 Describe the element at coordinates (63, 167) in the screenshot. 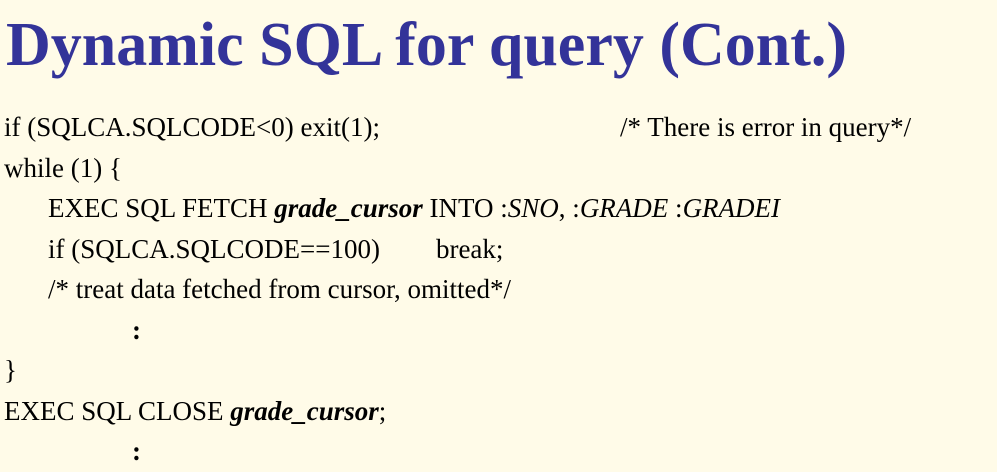

I see `while-loop-open: while (1) {` at that location.